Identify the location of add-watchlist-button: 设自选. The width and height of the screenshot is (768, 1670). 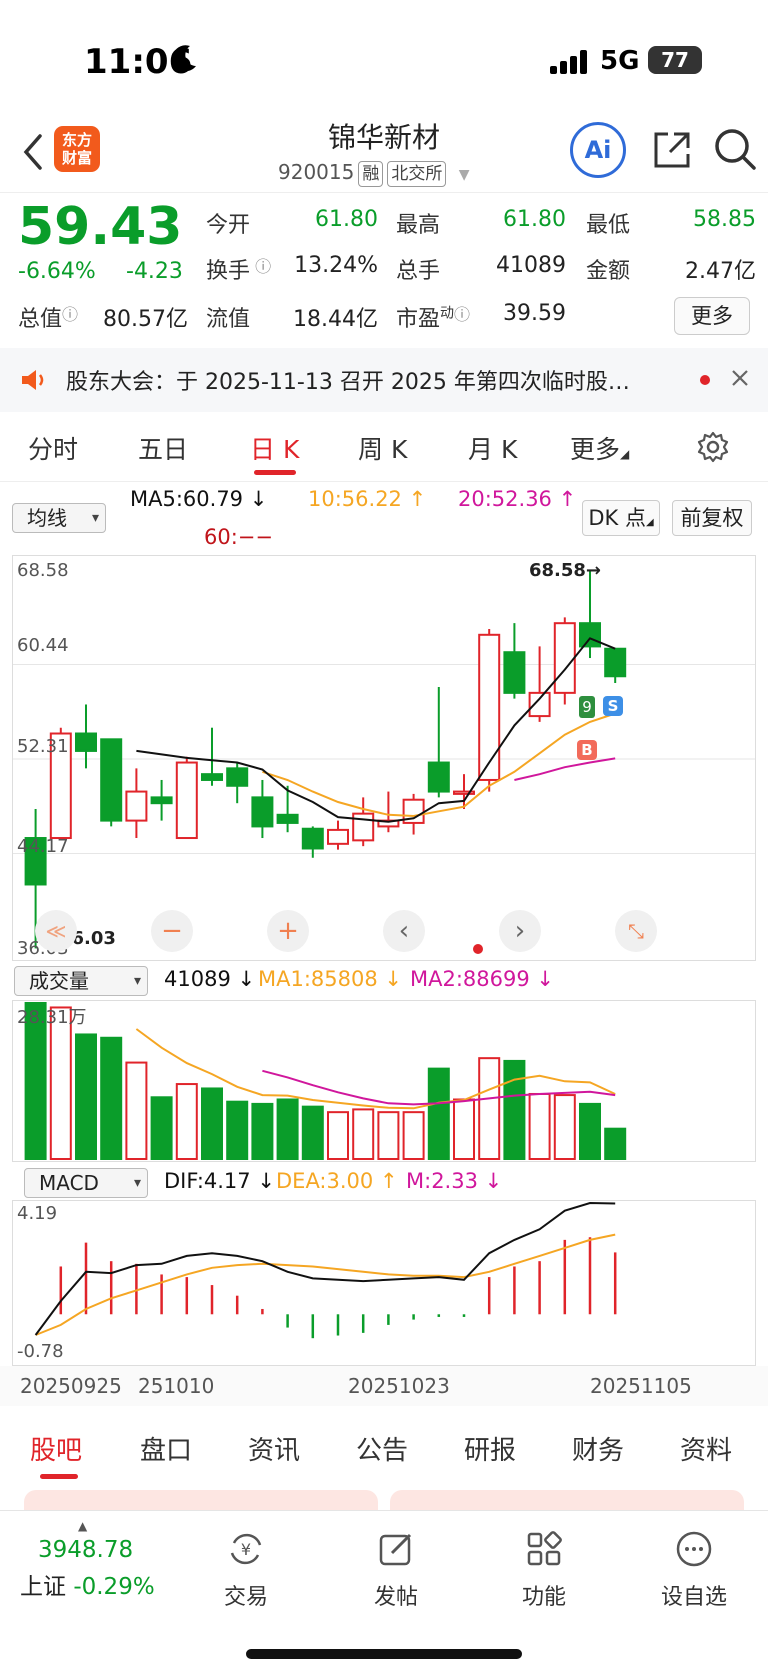
(694, 1570).